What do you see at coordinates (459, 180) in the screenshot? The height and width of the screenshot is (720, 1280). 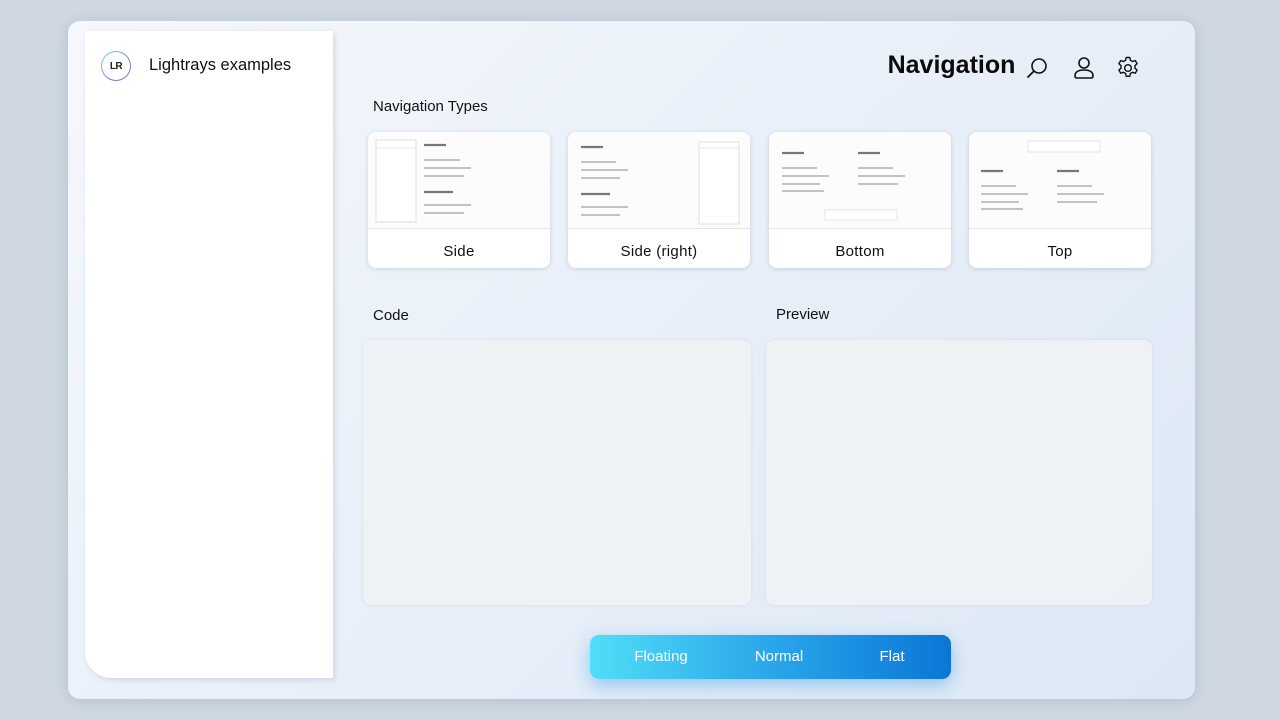 I see `side-nav-thumbnail` at bounding box center [459, 180].